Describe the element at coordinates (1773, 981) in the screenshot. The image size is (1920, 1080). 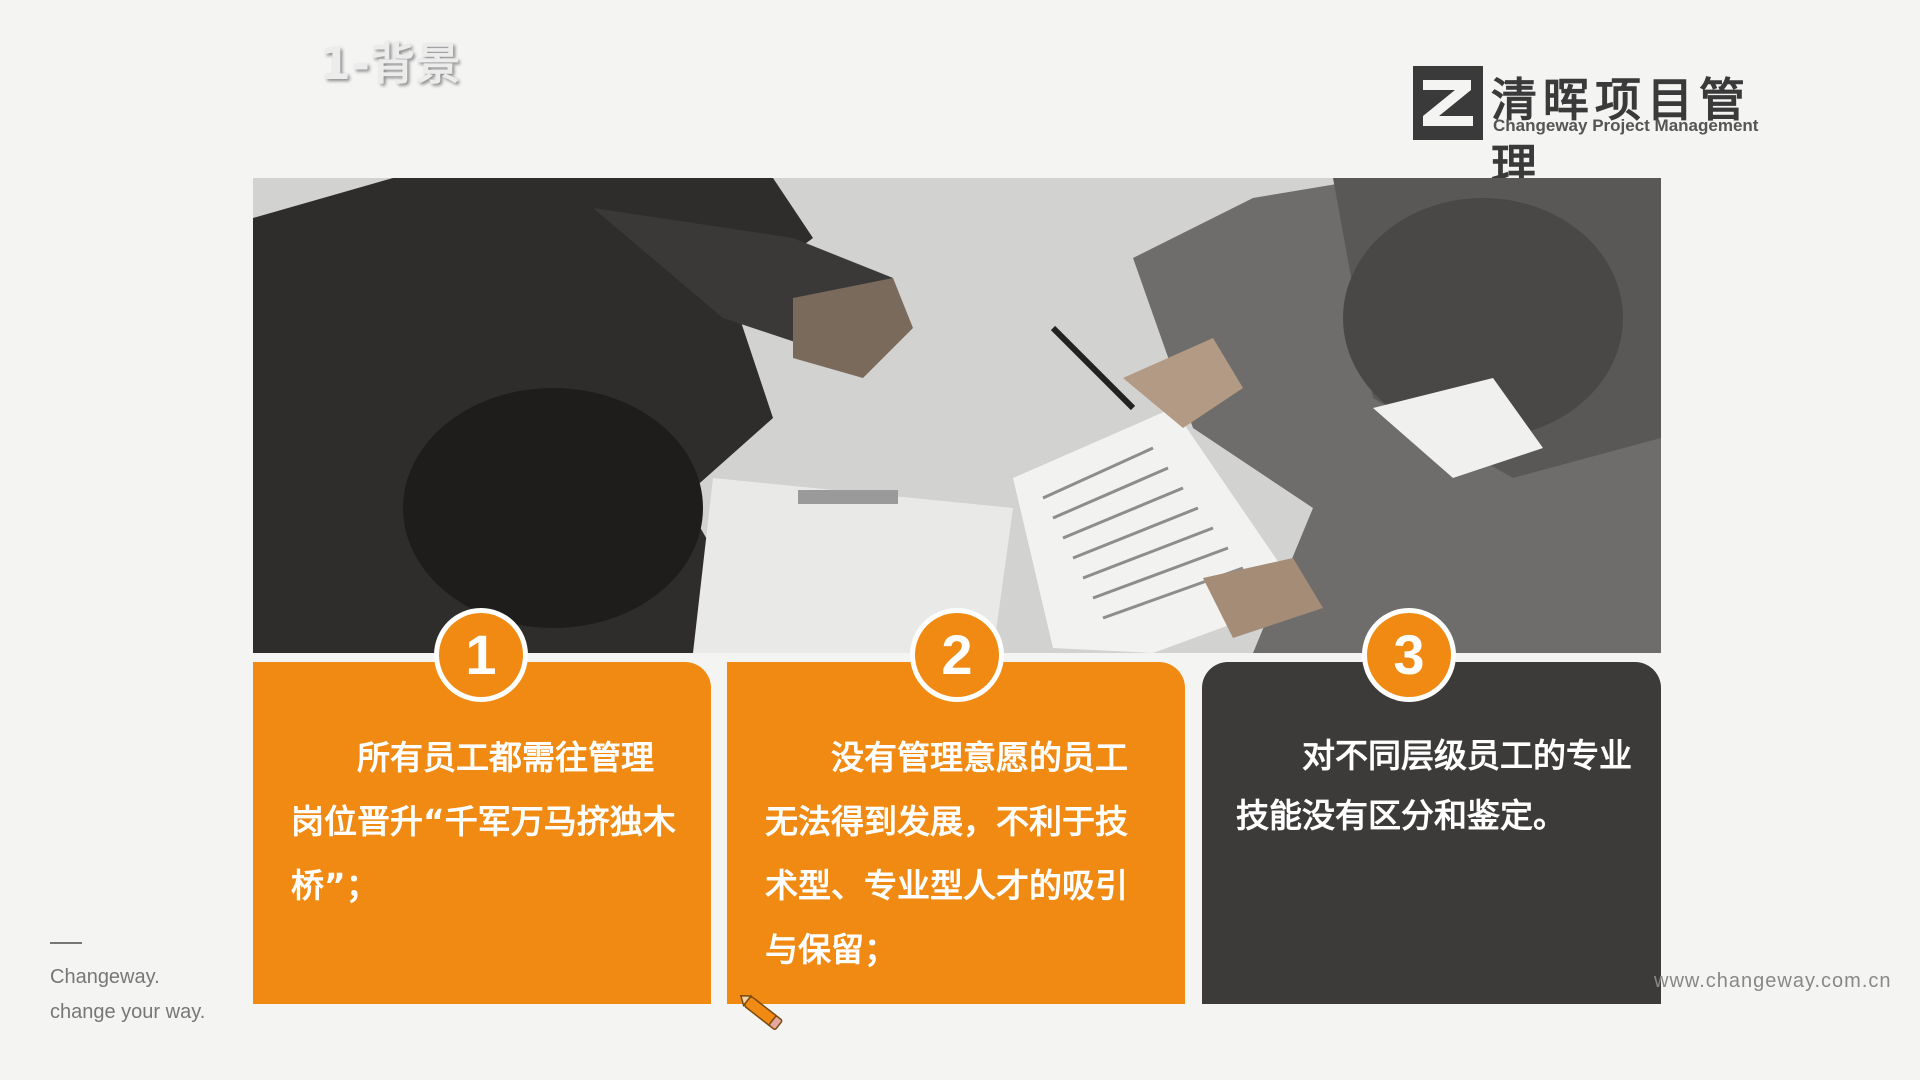
I see `footer-url: www.changeway.com.cn` at that location.